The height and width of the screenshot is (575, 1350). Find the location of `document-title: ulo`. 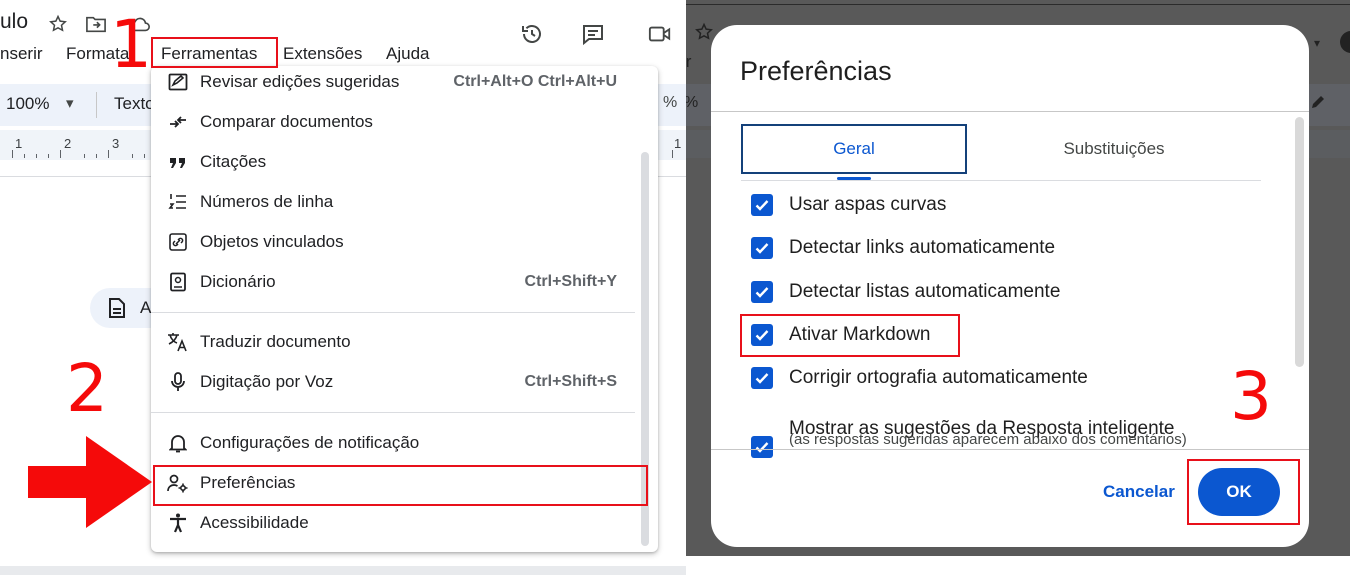

document-title: ulo is located at coordinates (14, 22).